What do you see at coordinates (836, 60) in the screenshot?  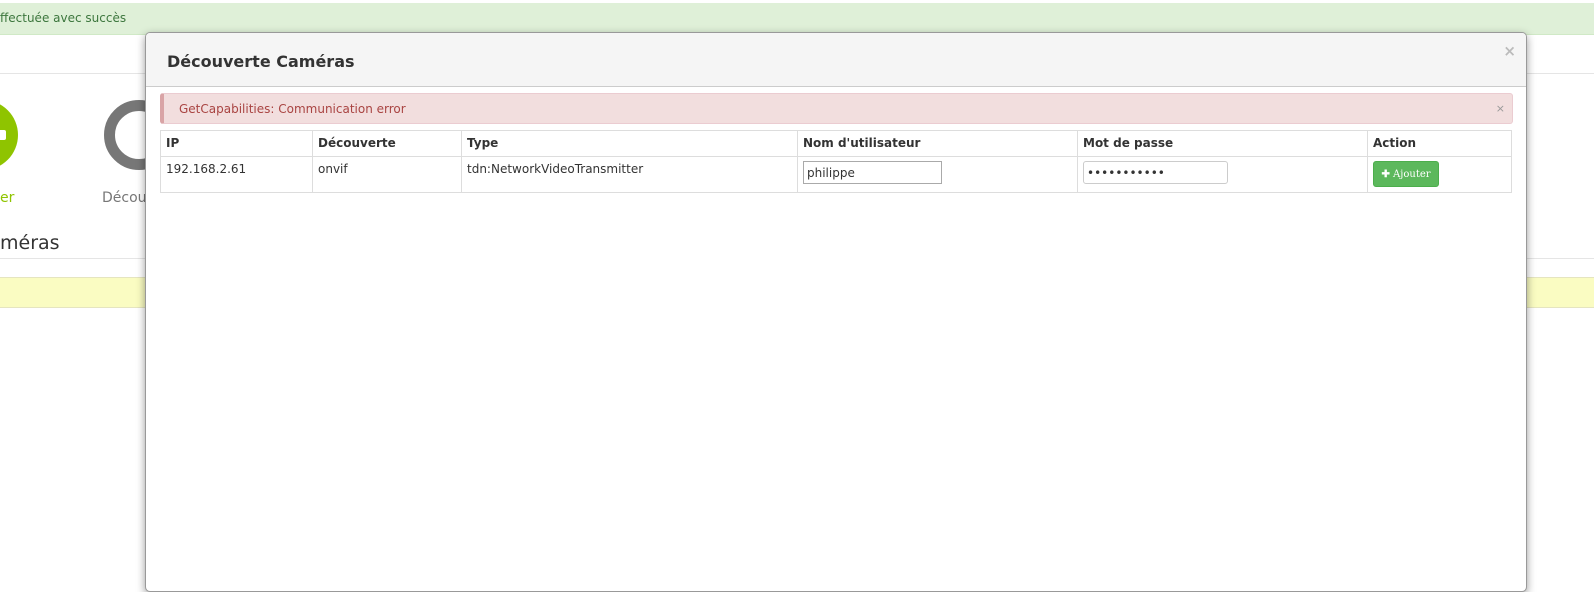 I see `modal-header: Découverte Caméras ×` at bounding box center [836, 60].